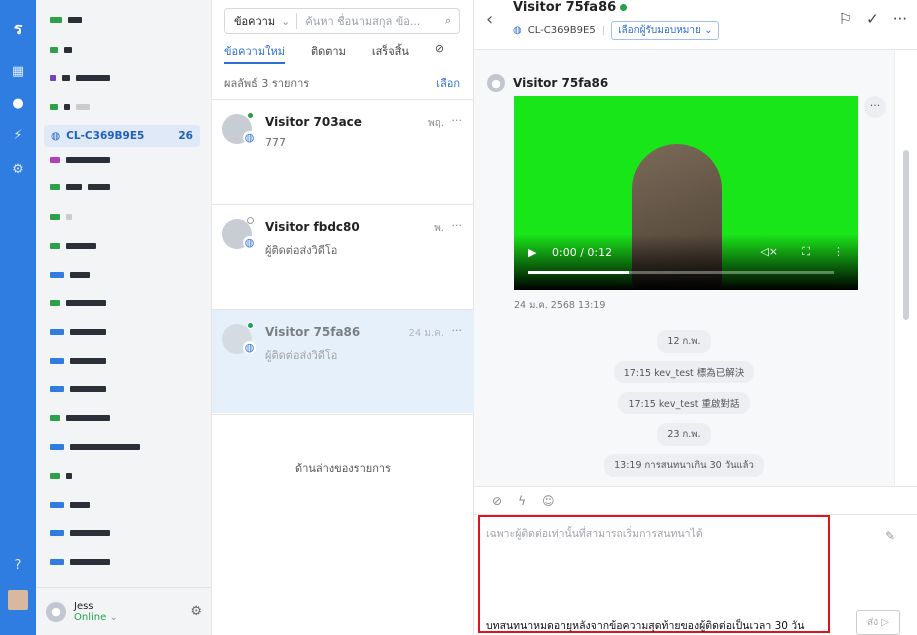 This screenshot has width=917, height=635. What do you see at coordinates (250, 220) in the screenshot?
I see `offline-dot` at bounding box center [250, 220].